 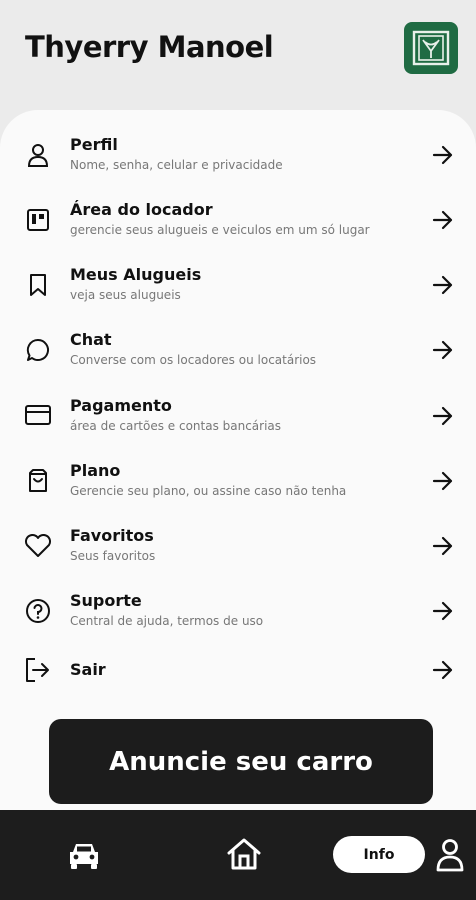 I want to click on menu-item-title: Área do locador, so click(x=141, y=209).